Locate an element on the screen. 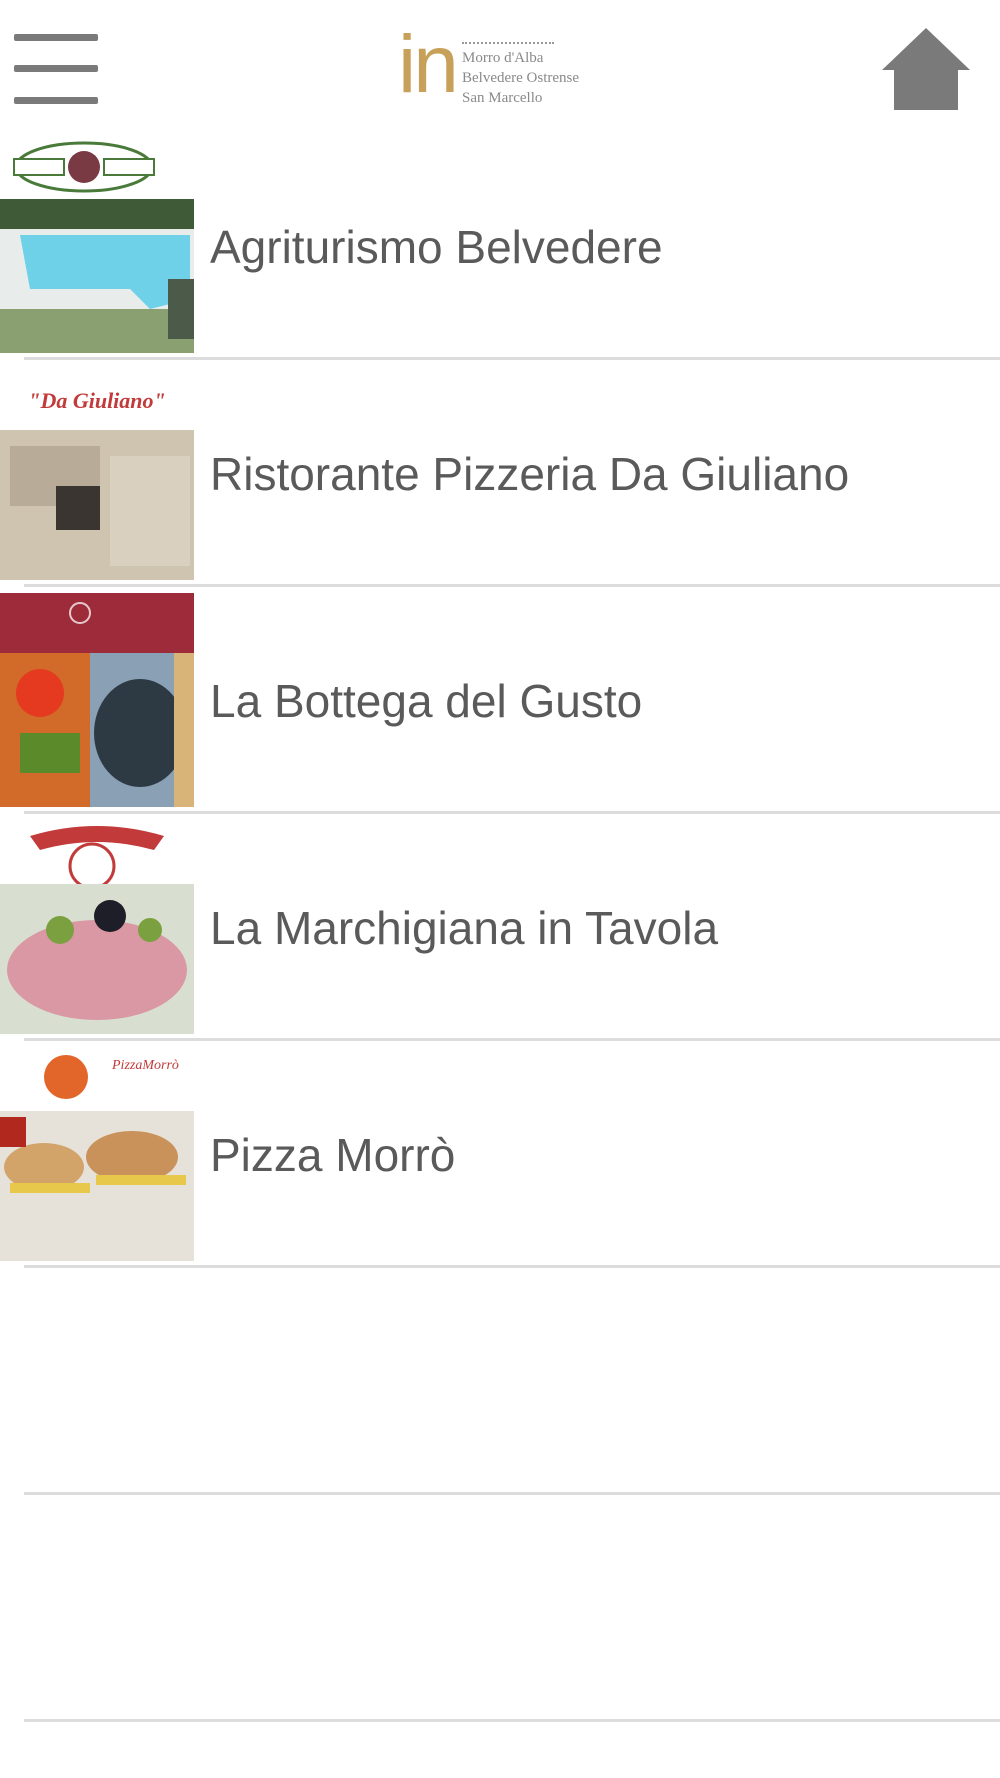 The height and width of the screenshot is (1778, 1000). menu-bar-top is located at coordinates (56, 37).